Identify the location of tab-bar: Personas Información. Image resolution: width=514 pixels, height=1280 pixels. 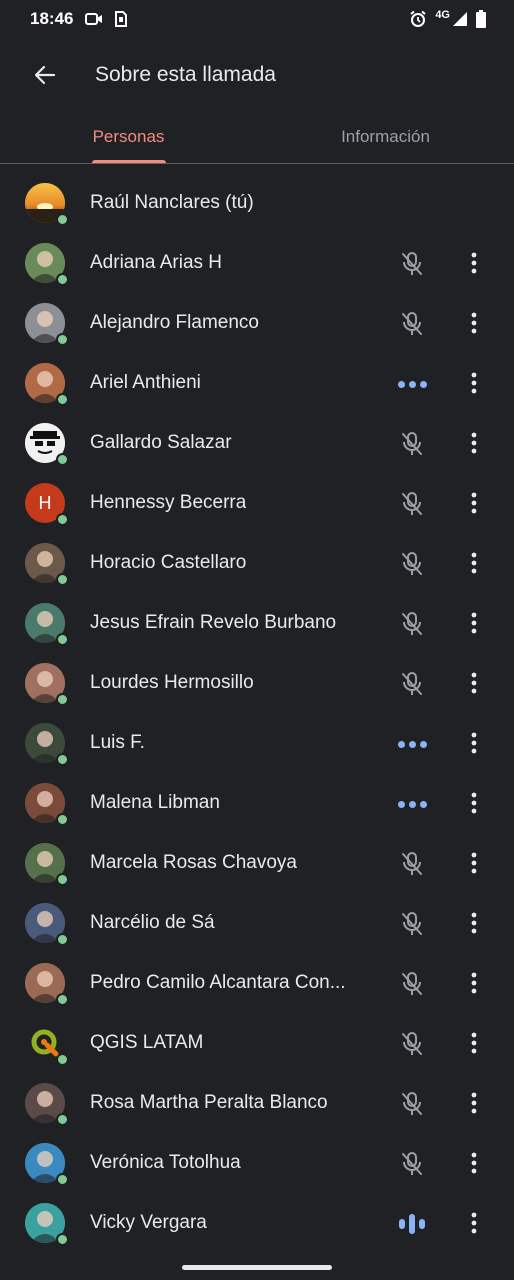
(257, 137).